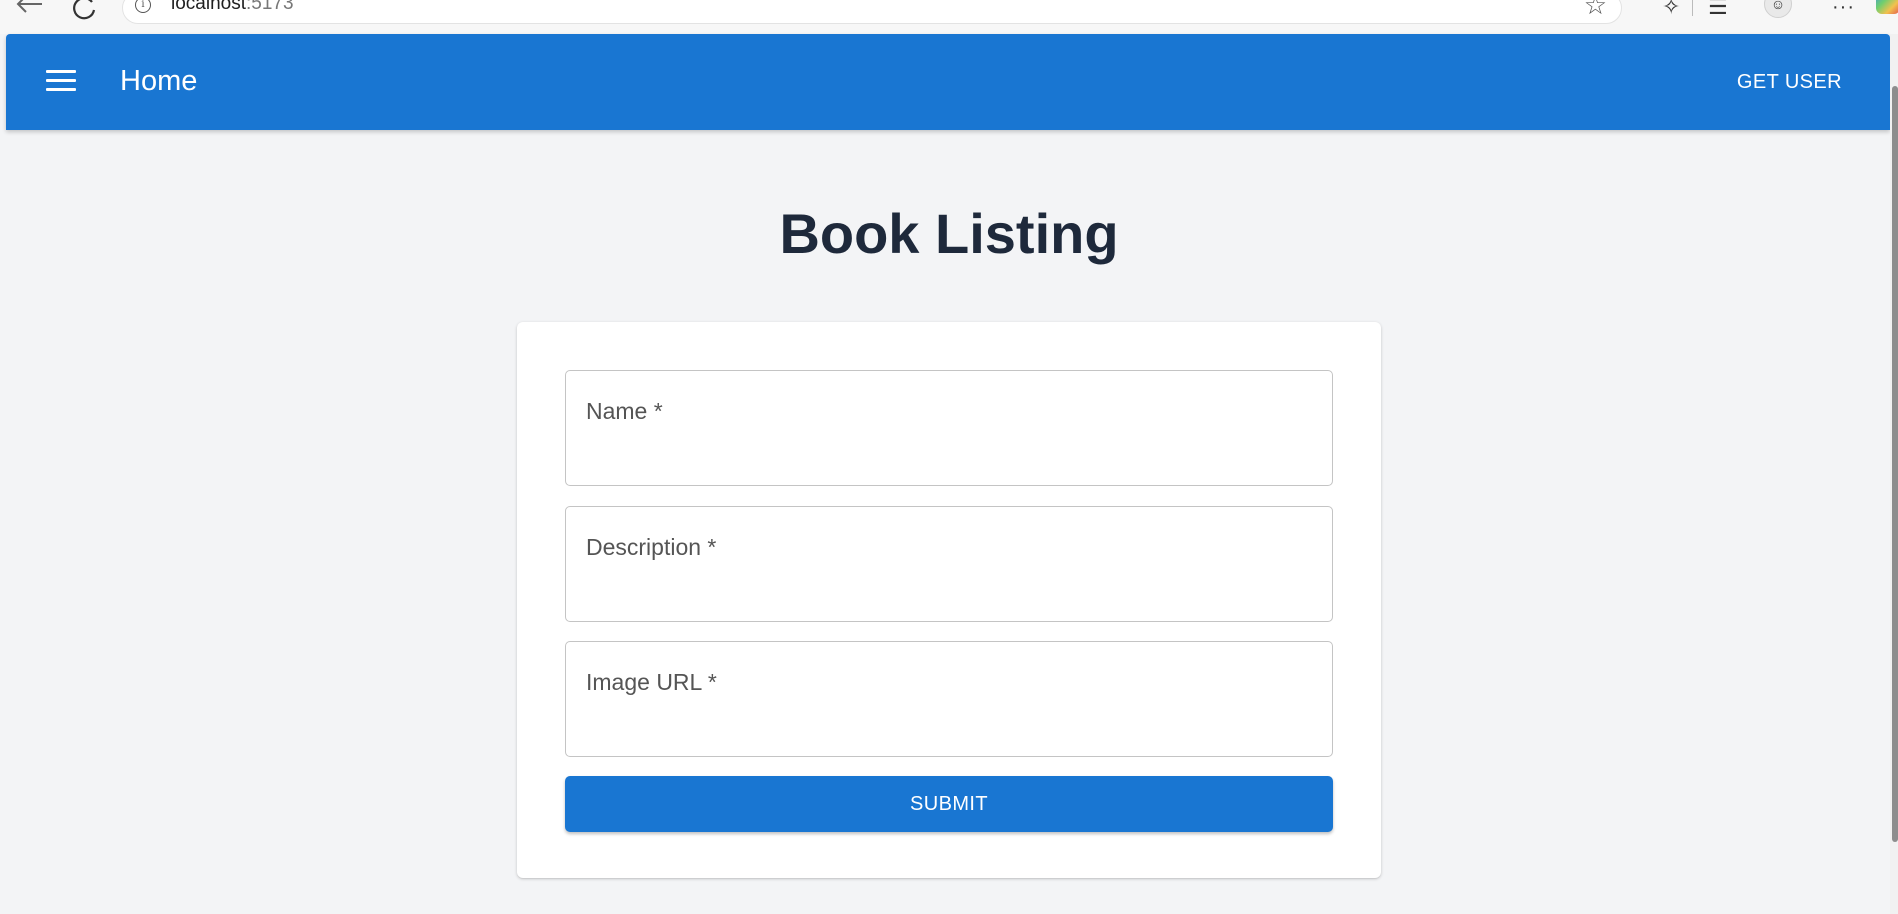 The image size is (1898, 914). Describe the element at coordinates (949, 804) in the screenshot. I see `submit-button: SUBMIT` at that location.